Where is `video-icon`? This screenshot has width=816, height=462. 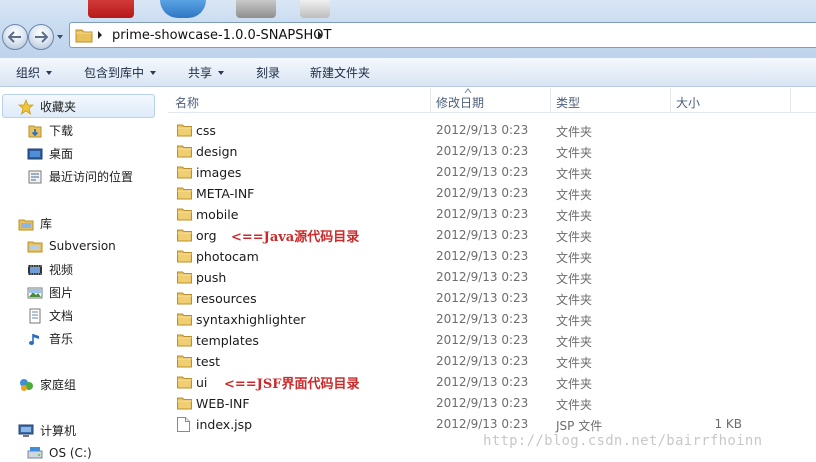
video-icon is located at coordinates (35, 270).